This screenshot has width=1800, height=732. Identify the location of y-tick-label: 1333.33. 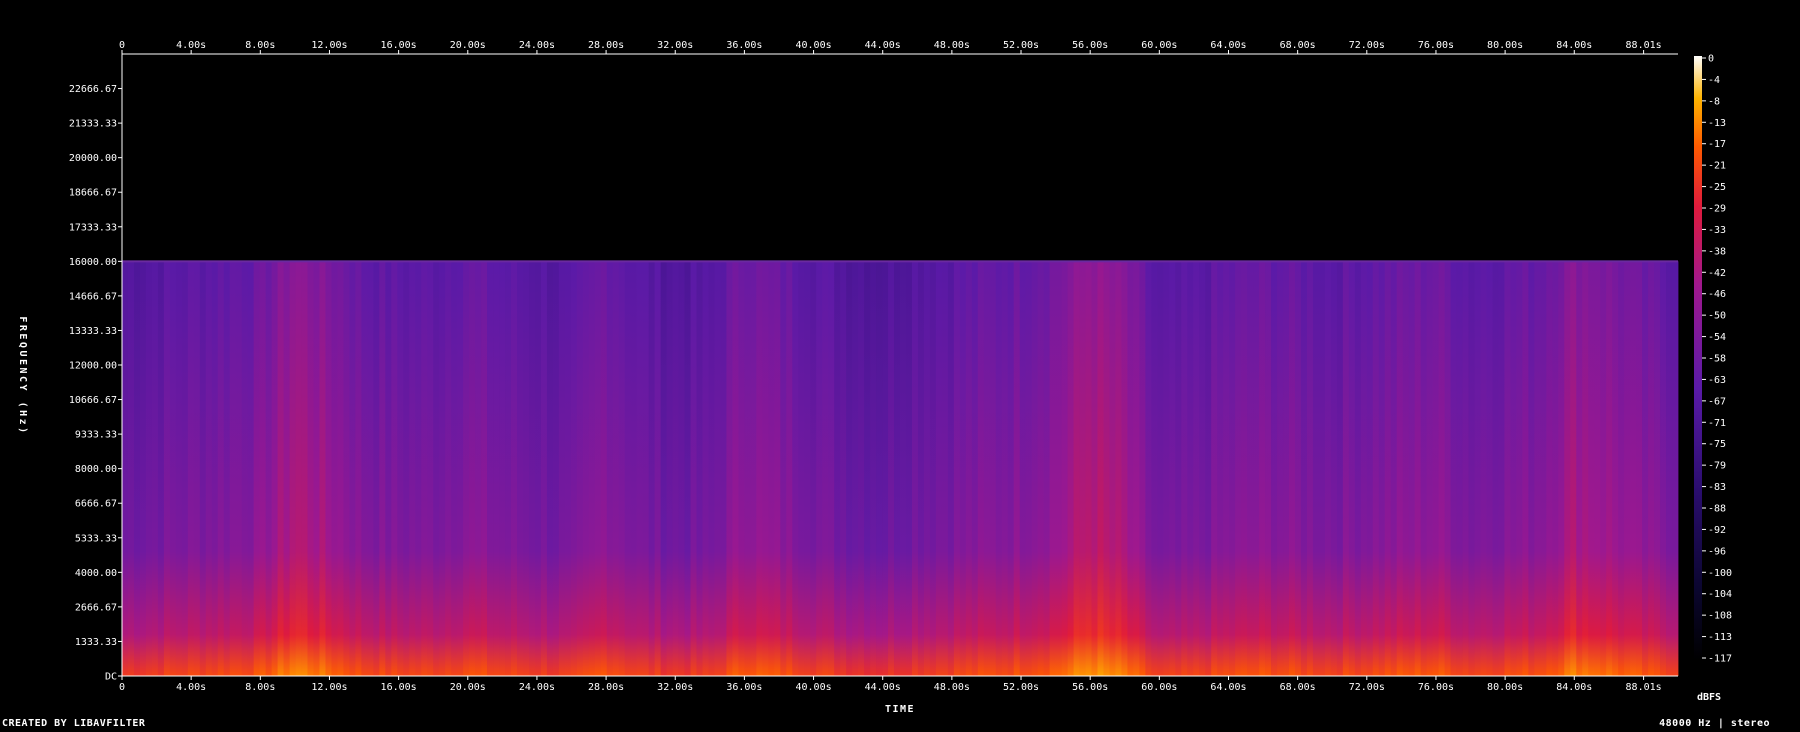
(96, 642).